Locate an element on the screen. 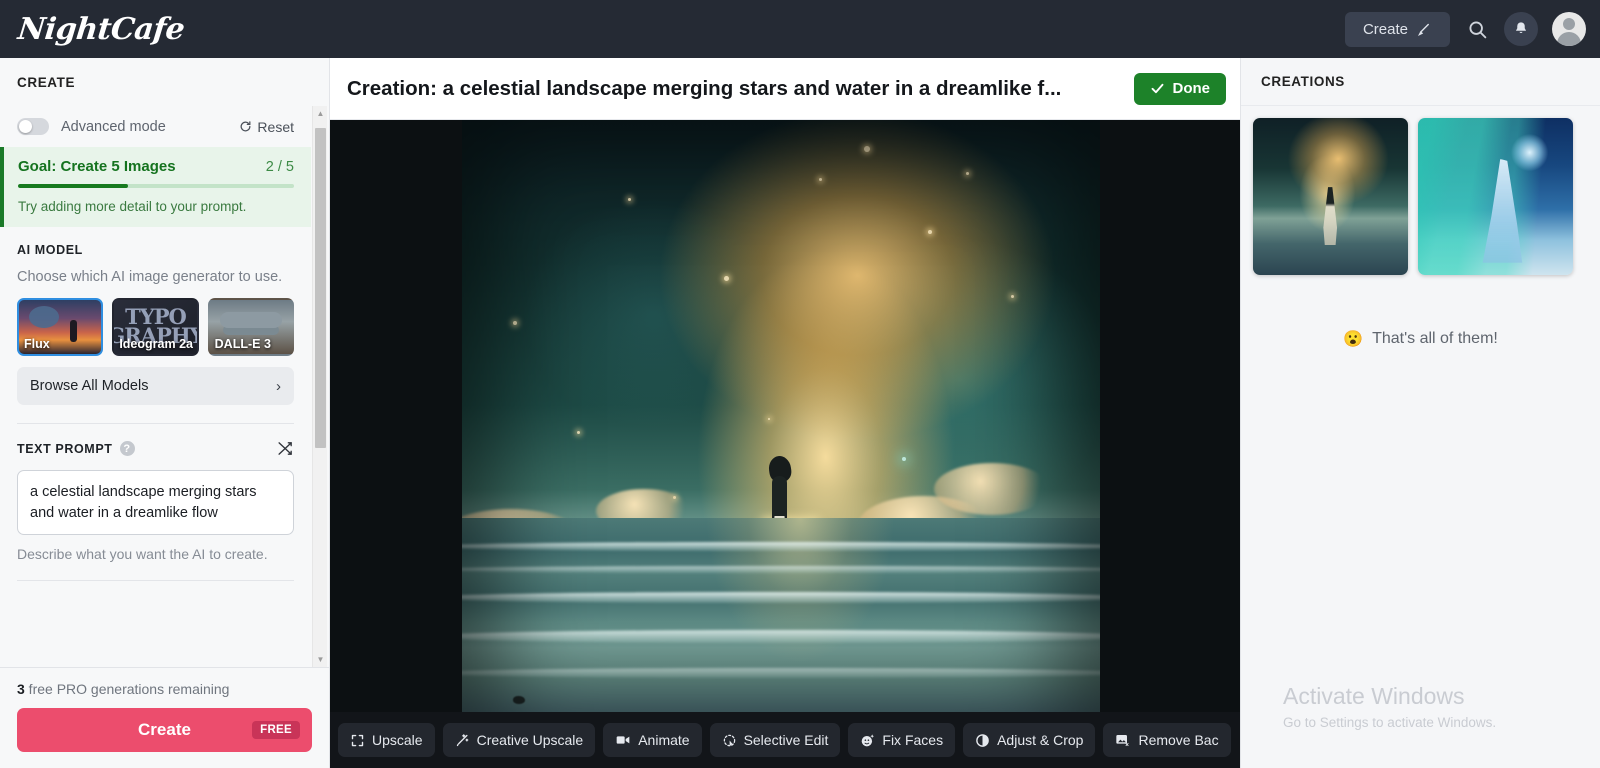  tool-label: Selective Edit is located at coordinates (786, 740).